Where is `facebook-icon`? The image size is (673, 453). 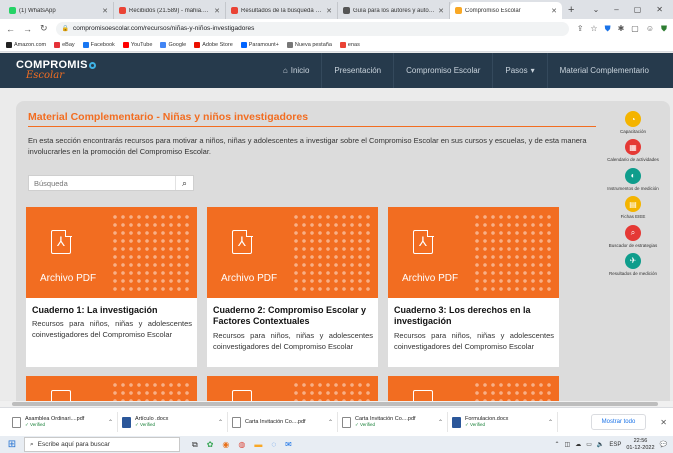
facebook-icon is located at coordinates (85, 44).